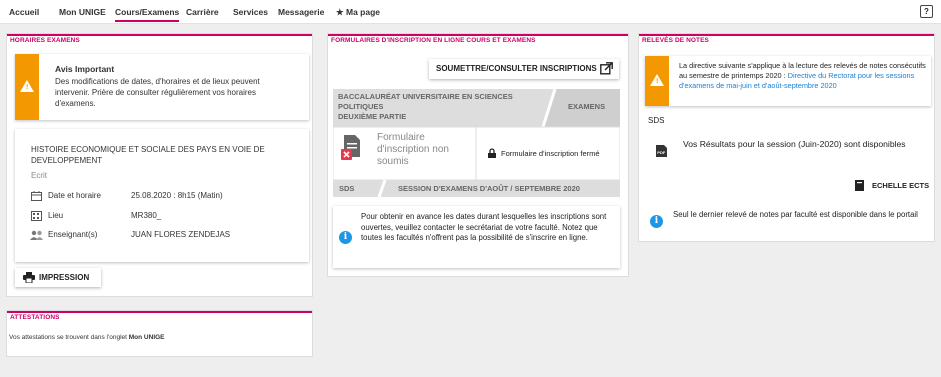 This screenshot has height=377, width=941. What do you see at coordinates (56, 215) in the screenshot?
I see `lieu-label: Lieu` at bounding box center [56, 215].